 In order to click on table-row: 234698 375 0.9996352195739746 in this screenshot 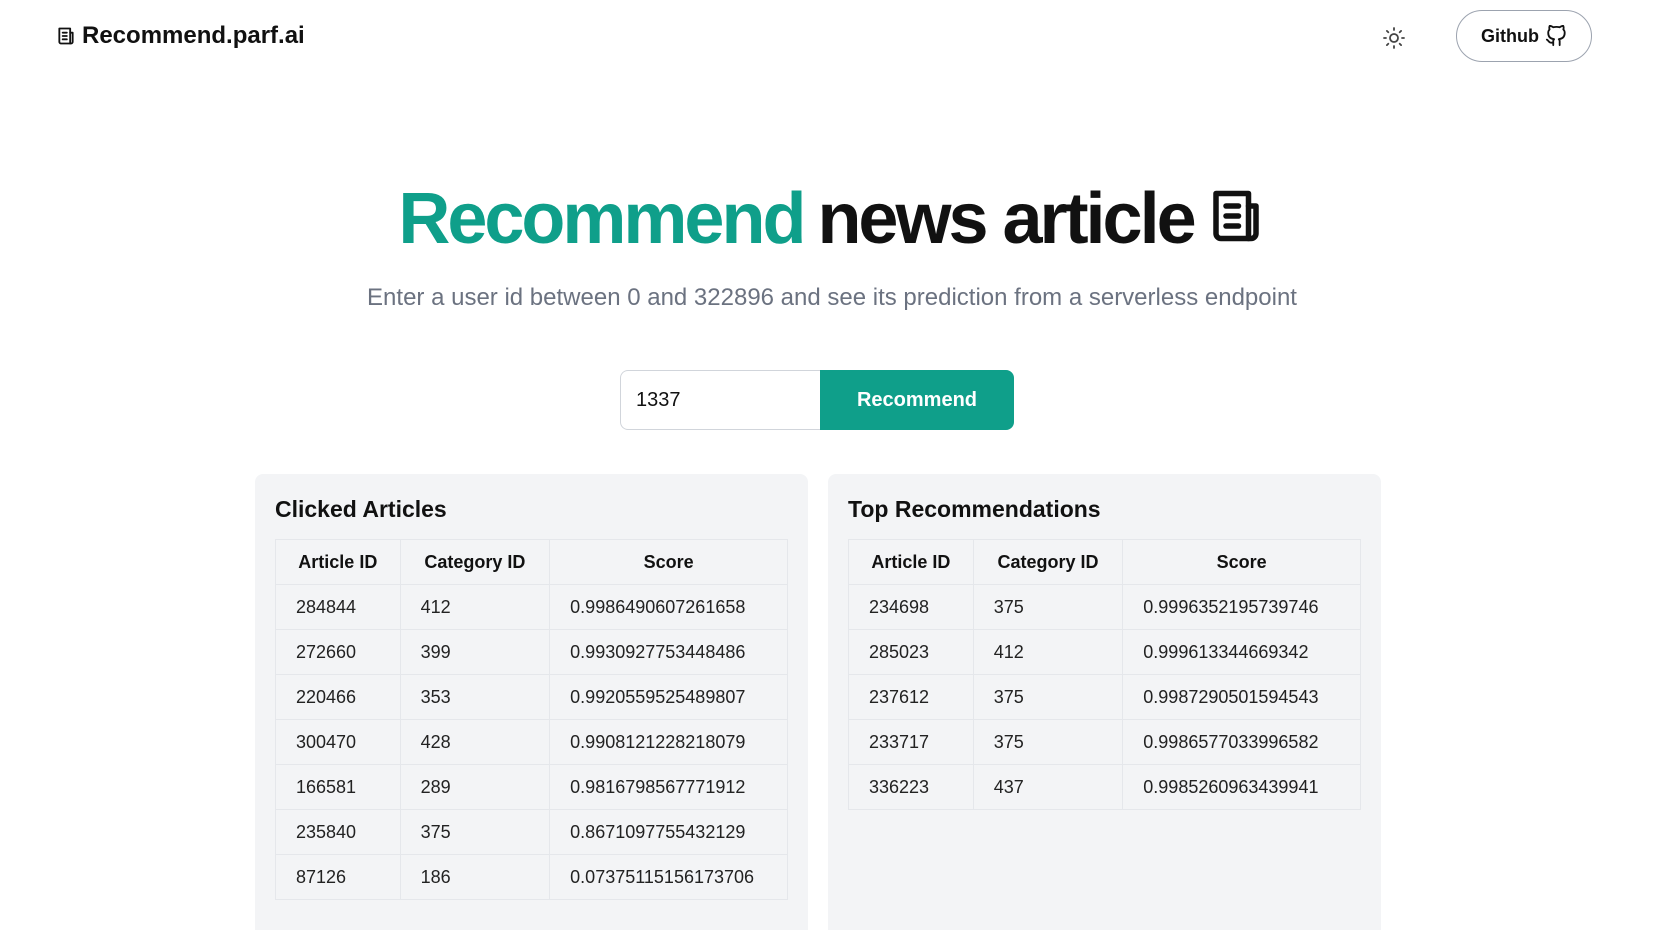, I will do `click(1104, 607)`.